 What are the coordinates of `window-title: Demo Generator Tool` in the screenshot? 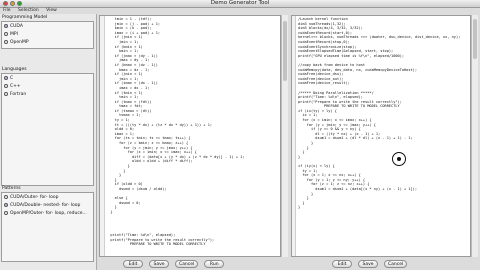 It's located at (240, 3).